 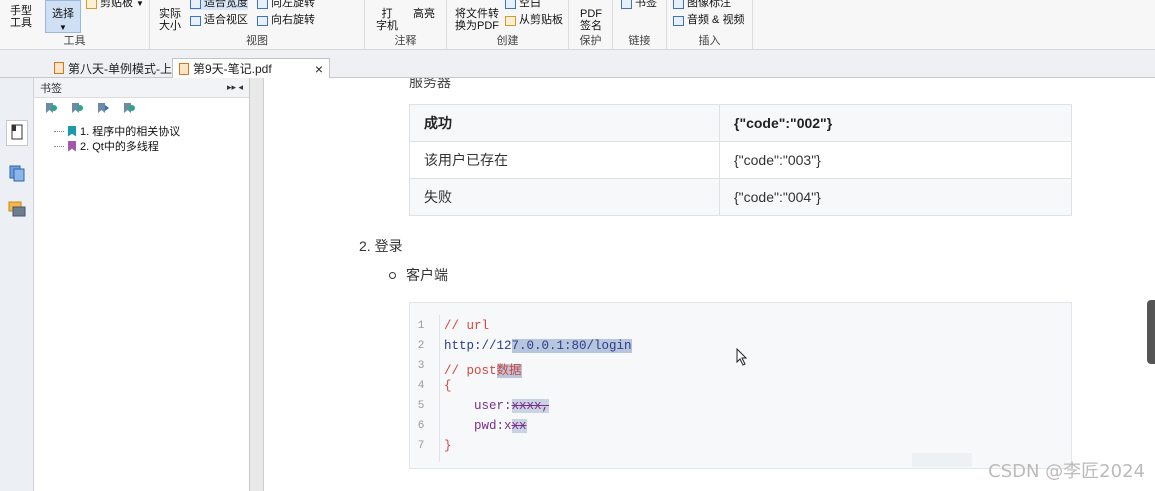 What do you see at coordinates (564, 160) in the screenshot?
I see `table-cell: 该用户已存在` at bounding box center [564, 160].